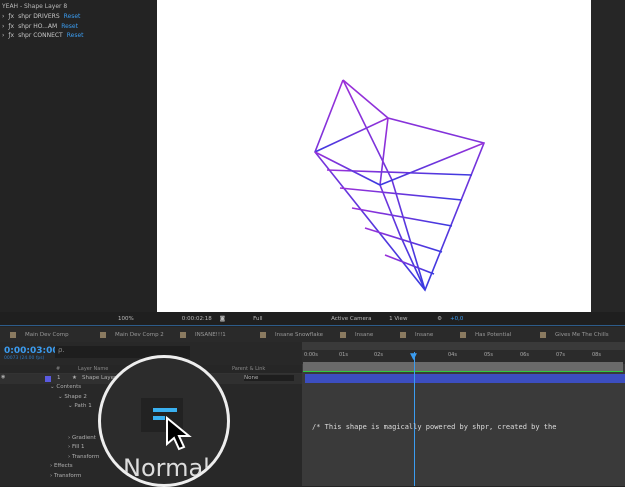 Image resolution: width=625 pixels, height=487 pixels. I want to click on effect-row: › ƒx shpr CONNECT Reset, so click(43, 35).